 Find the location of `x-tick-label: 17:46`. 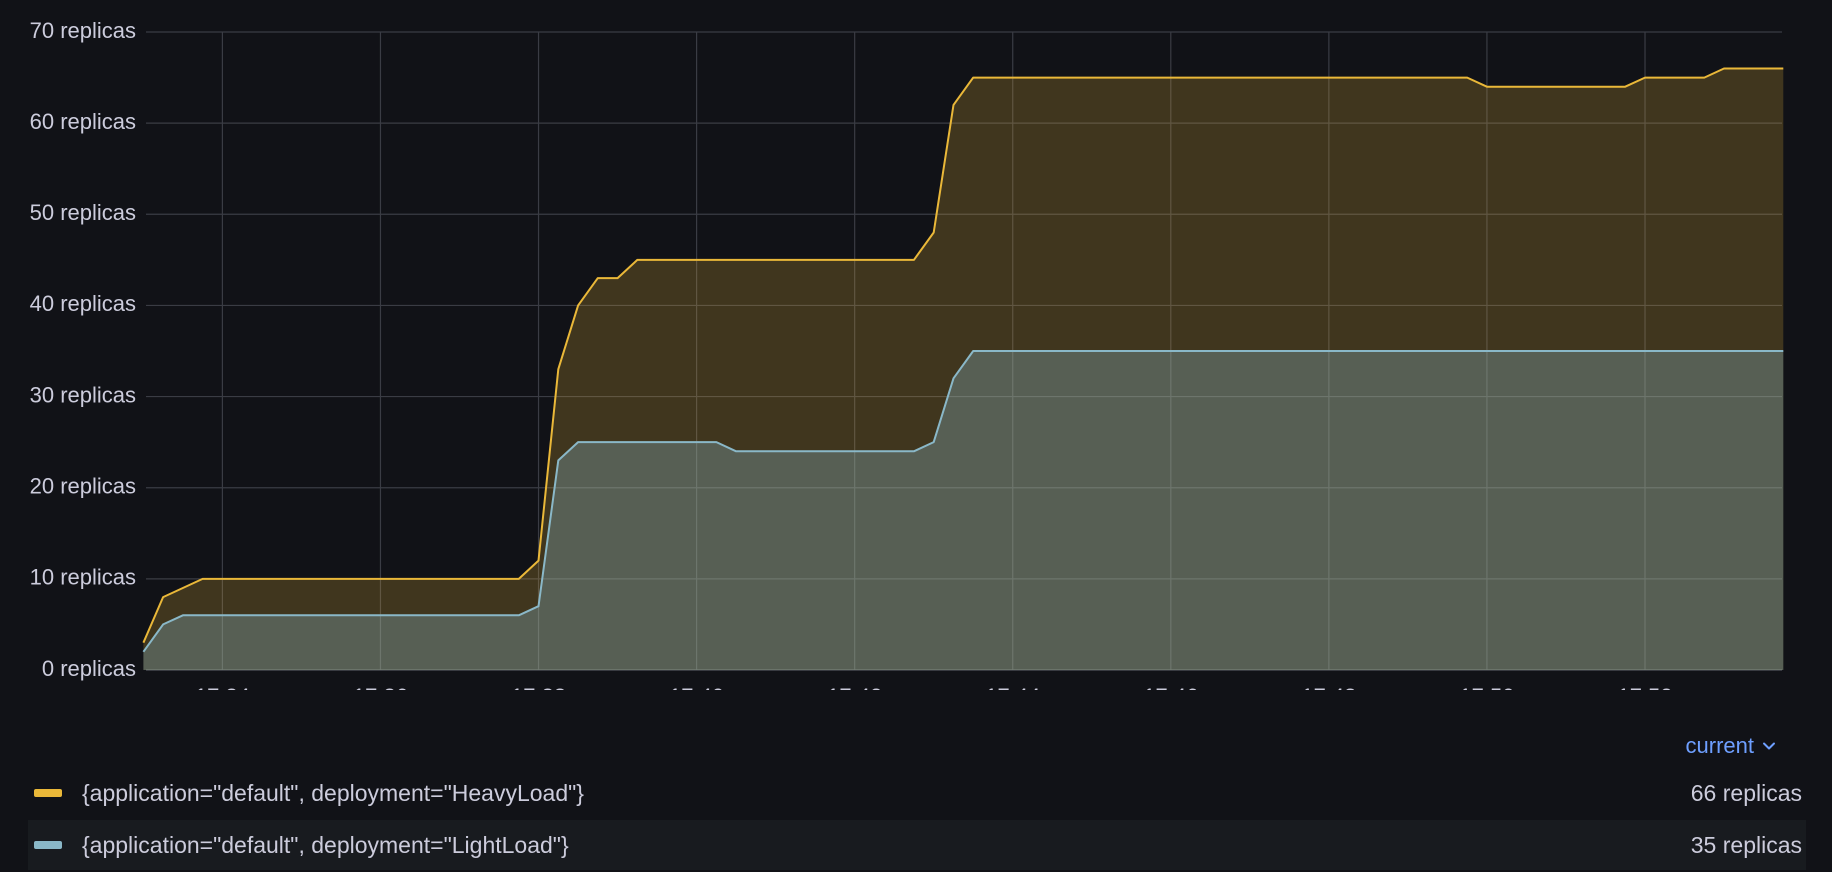

x-tick-label: 17:46 is located at coordinates (1170, 687).